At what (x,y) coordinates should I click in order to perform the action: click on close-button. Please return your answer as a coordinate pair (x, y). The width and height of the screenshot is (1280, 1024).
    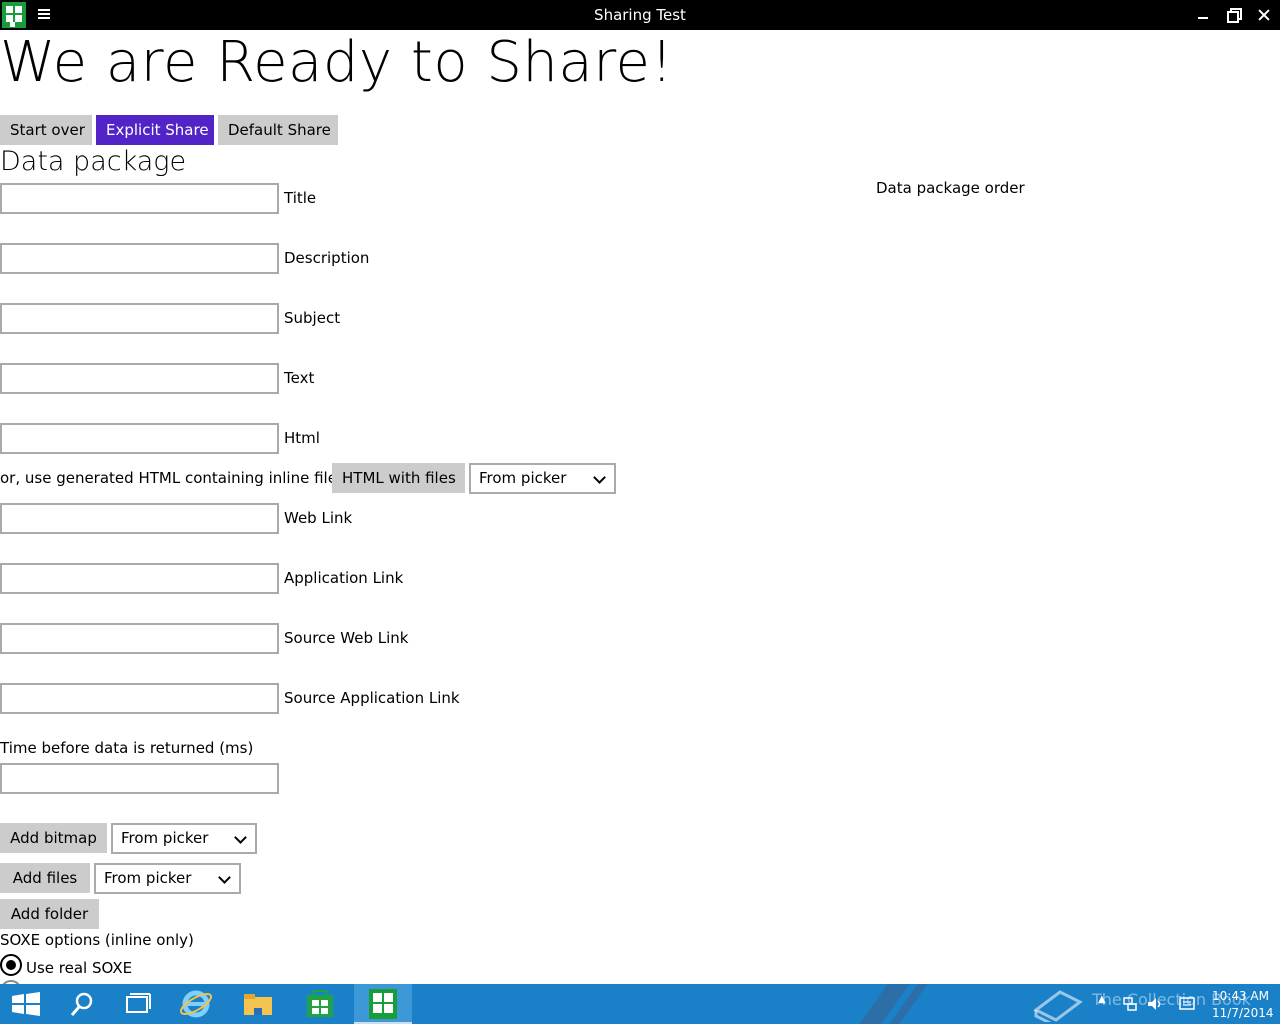
    Looking at the image, I should click on (1264, 15).